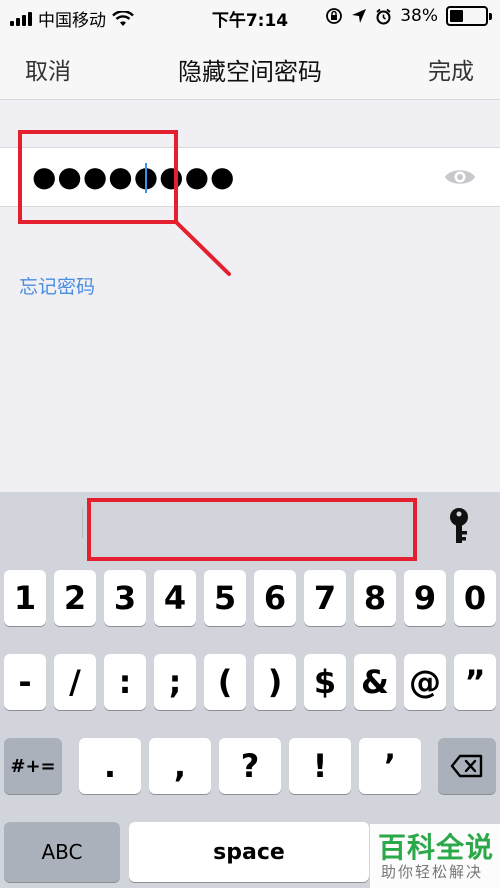 The height and width of the screenshot is (888, 500). Describe the element at coordinates (250, 17) in the screenshot. I see `status-bar: 中国移动 下午7:14 38%` at that location.